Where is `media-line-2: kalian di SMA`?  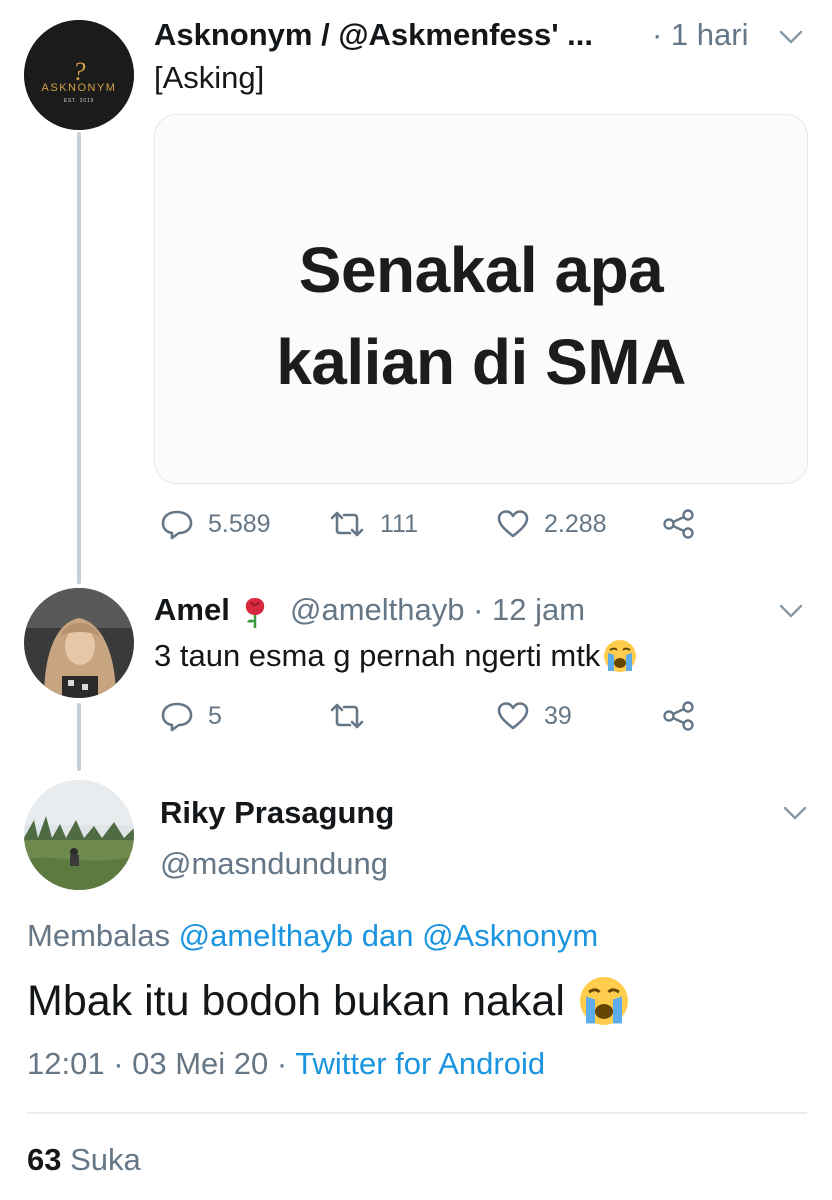
media-line-2: kalian di SMA is located at coordinates (481, 362).